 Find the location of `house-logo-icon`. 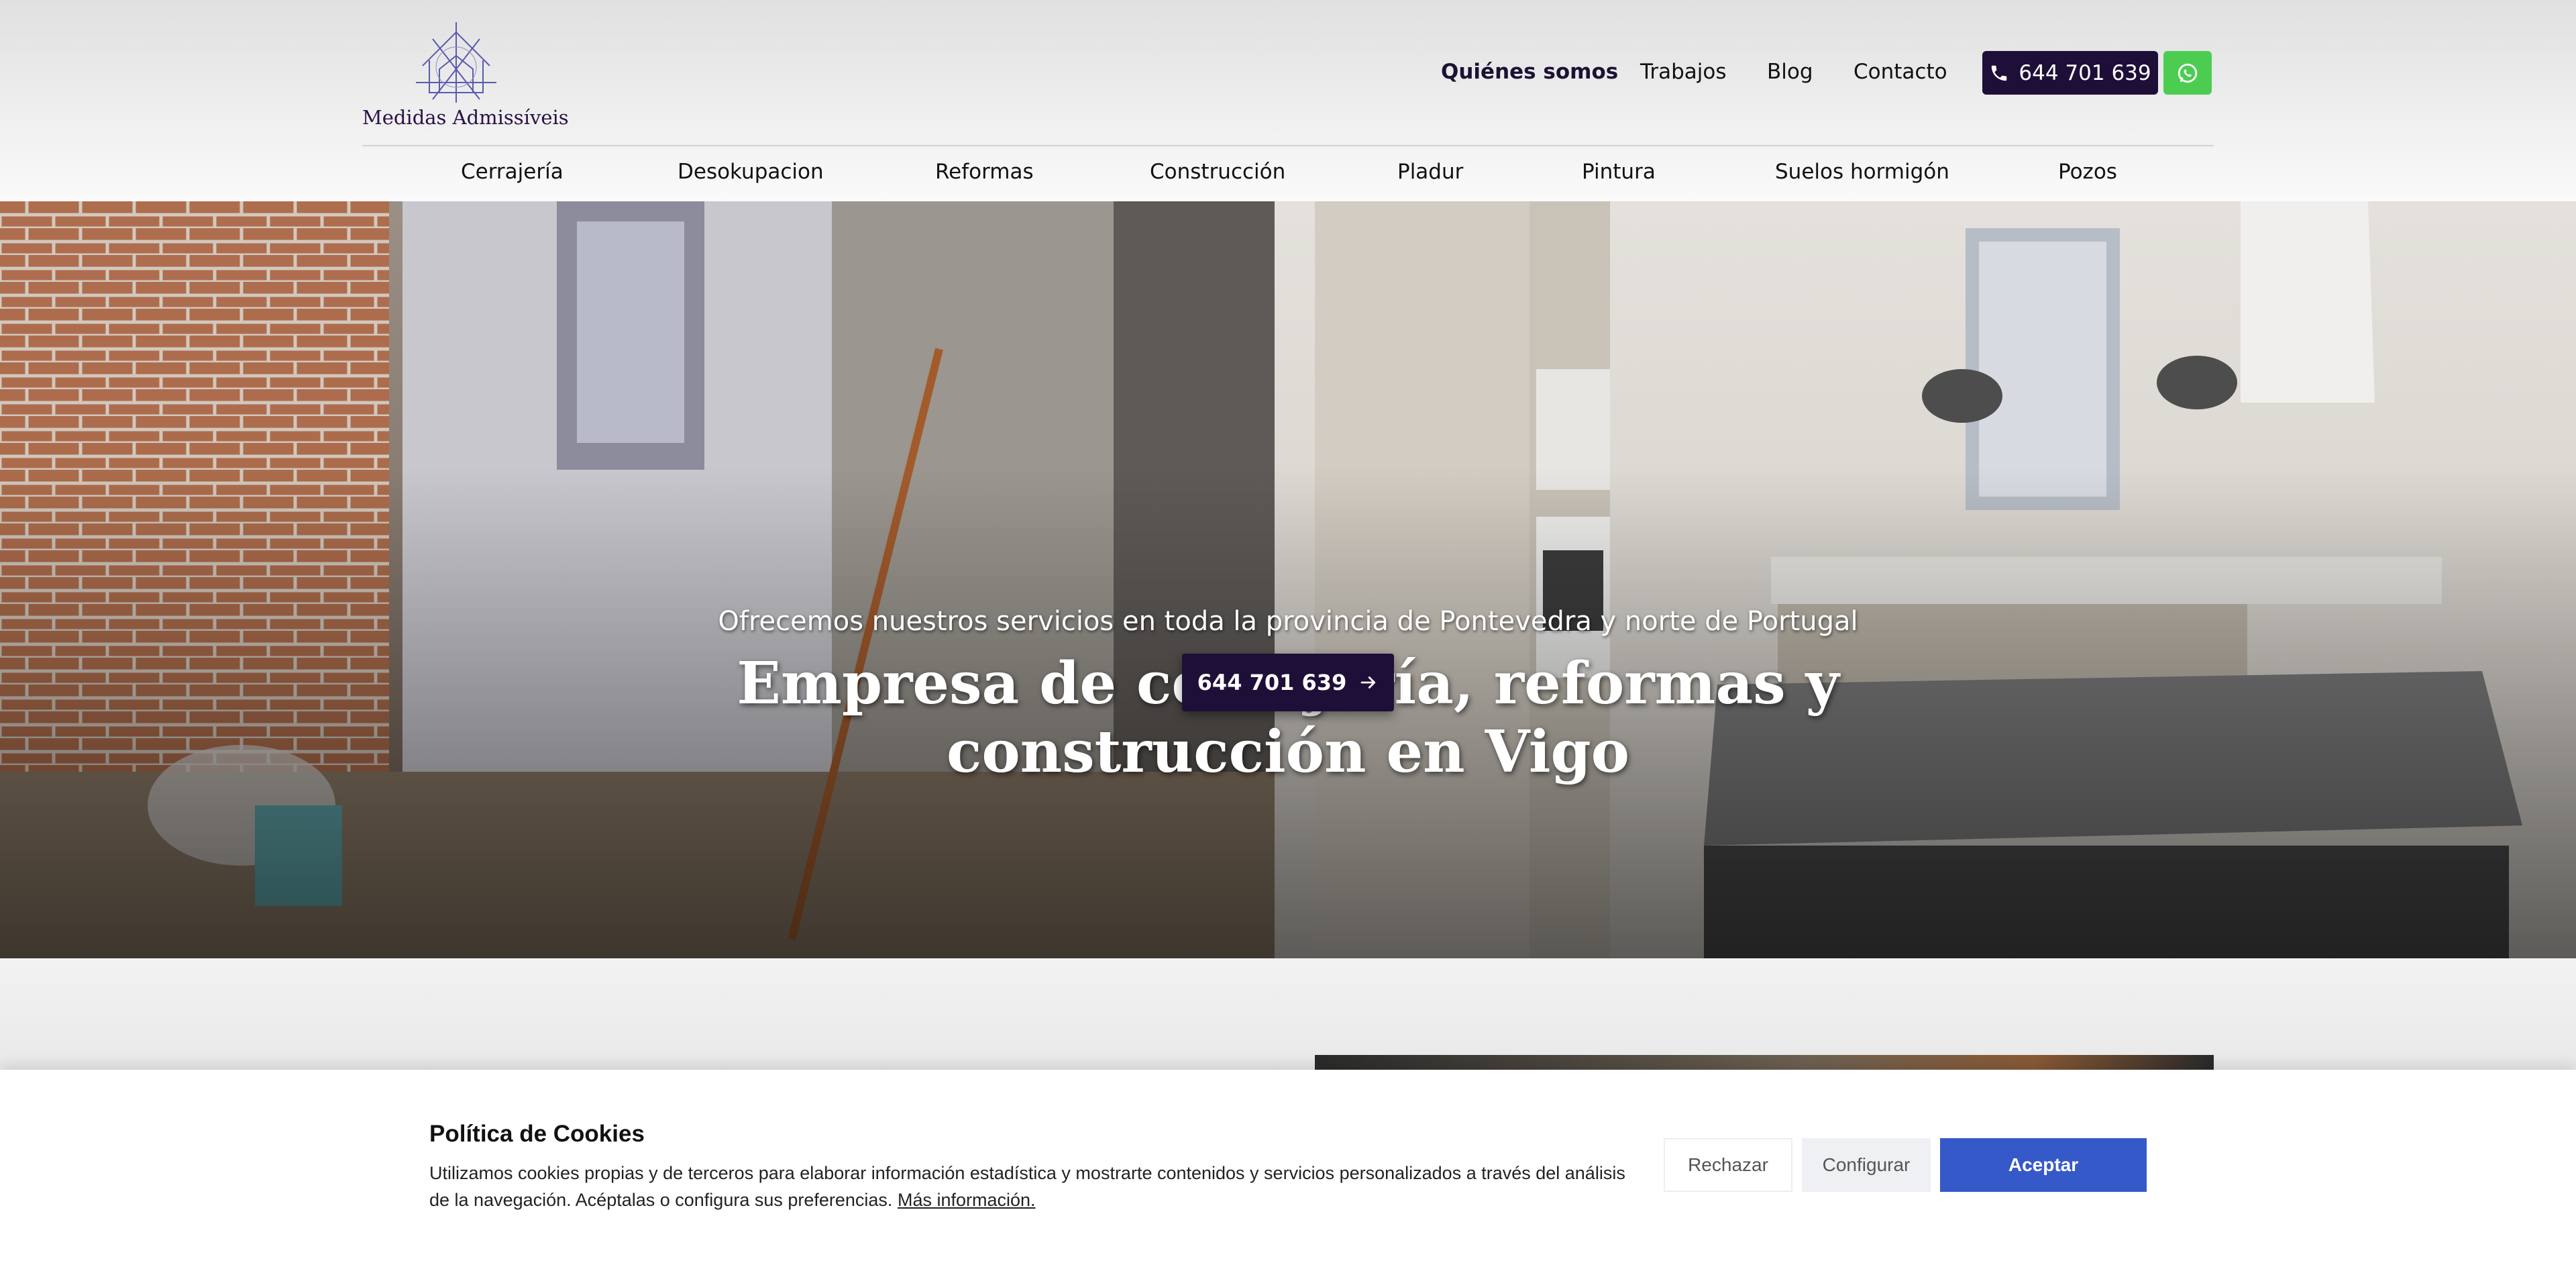

house-logo-icon is located at coordinates (456, 63).